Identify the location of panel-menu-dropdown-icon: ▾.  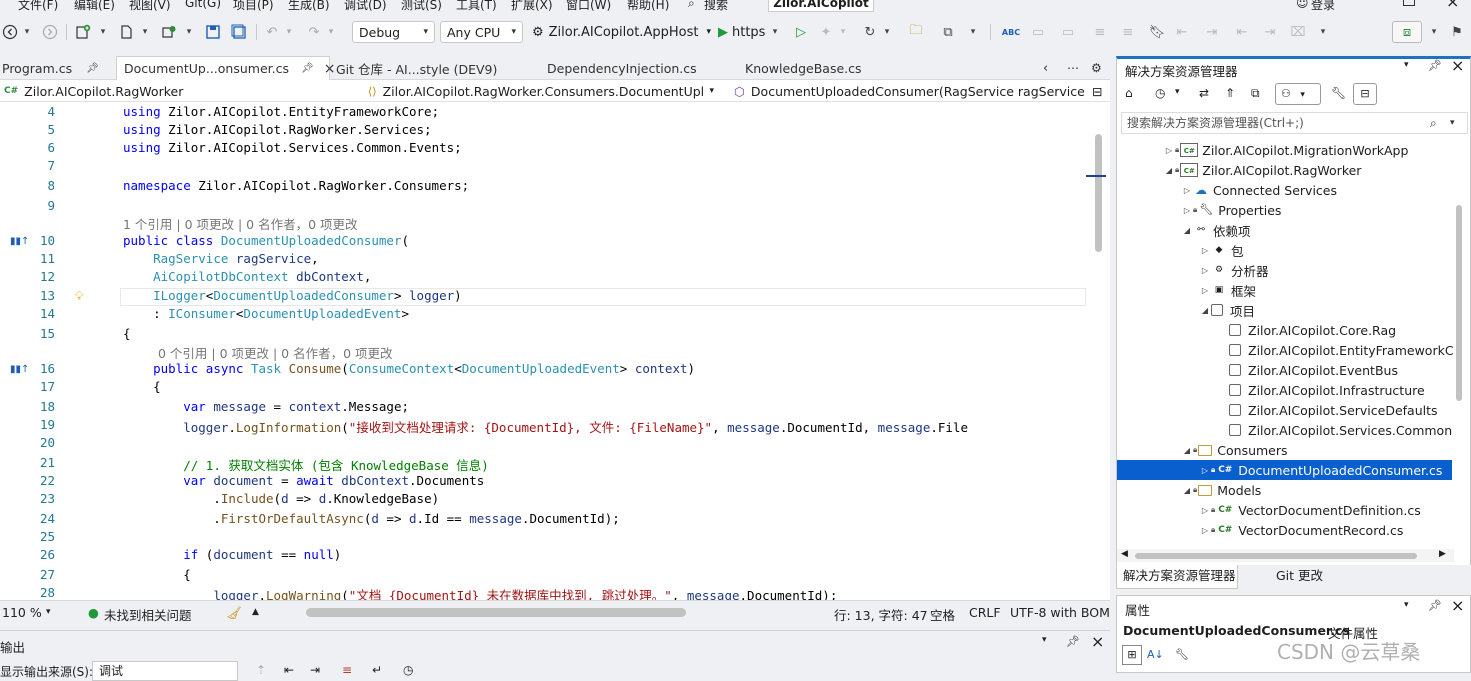
(1406, 65).